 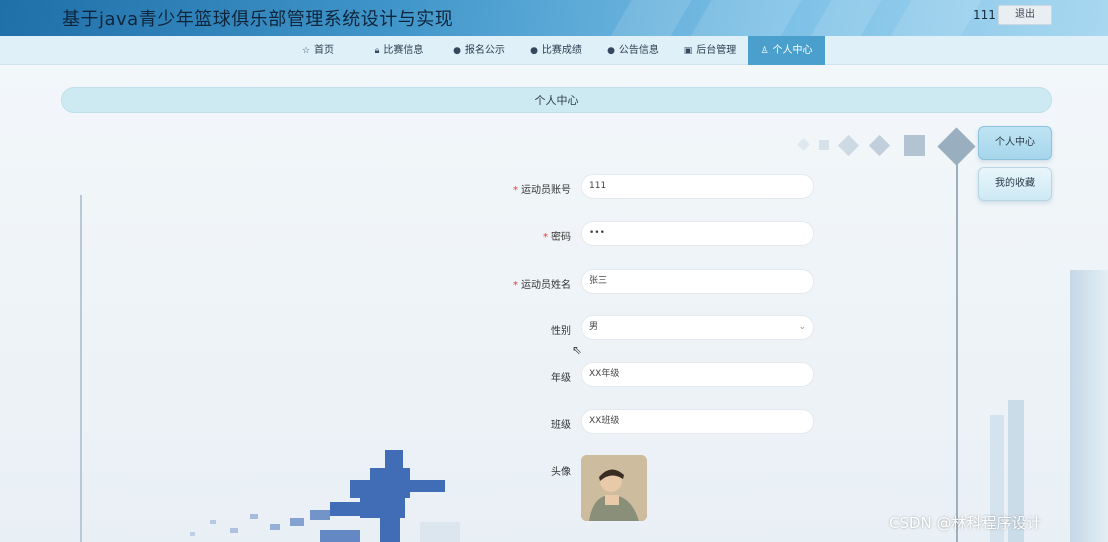 I want to click on main-nav: ☆ 首页 🔒︎ 比赛信息 ● 报名公示 ● 比赛成绩 ● 公告信息 ▣ 后台管理 ♙ 个人中心, so click(x=554, y=50).